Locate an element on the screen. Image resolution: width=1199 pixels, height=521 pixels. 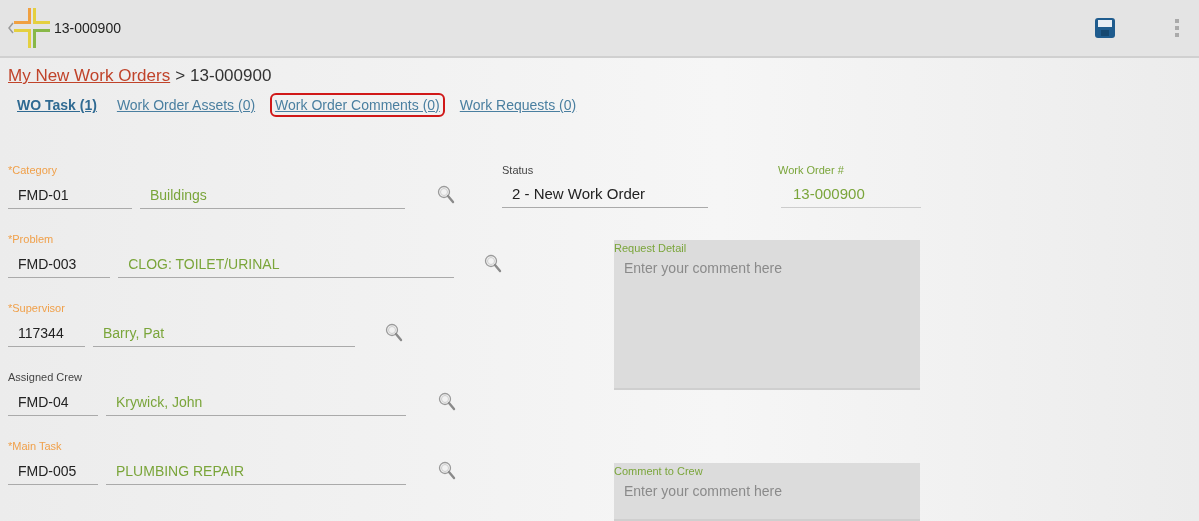
code-field: FMD-01 is located at coordinates (70, 195).